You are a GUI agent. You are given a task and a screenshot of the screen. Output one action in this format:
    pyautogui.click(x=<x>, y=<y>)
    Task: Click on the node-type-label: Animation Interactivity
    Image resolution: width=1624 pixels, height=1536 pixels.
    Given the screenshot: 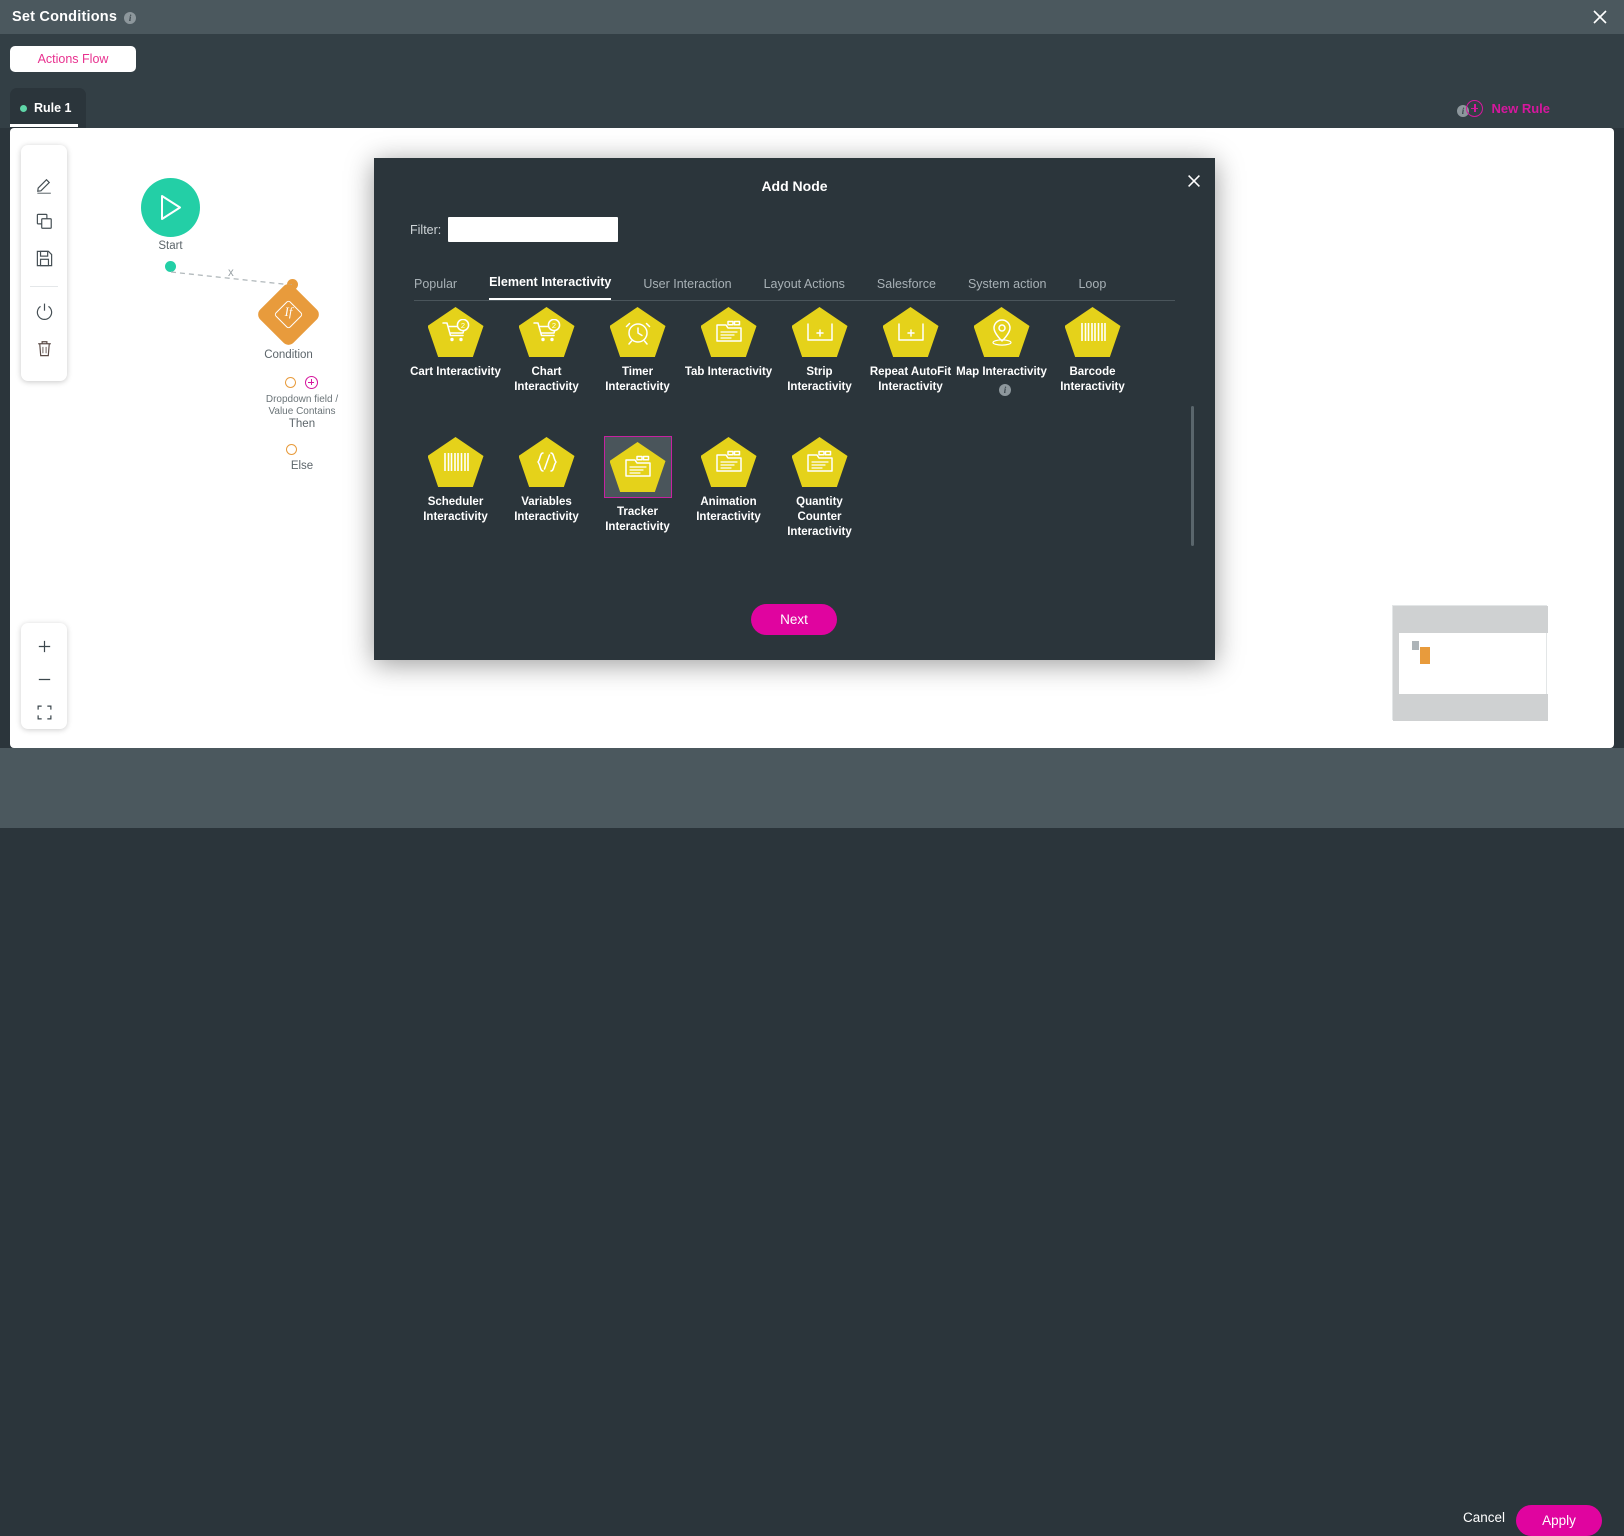 What is the action you would take?
    pyautogui.click(x=728, y=509)
    